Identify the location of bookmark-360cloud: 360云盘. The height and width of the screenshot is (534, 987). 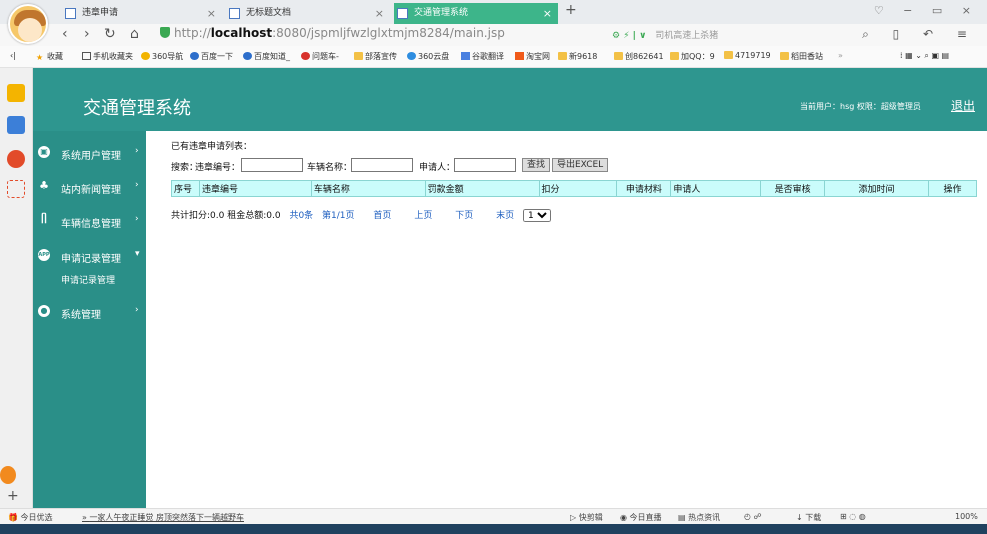
(428, 56).